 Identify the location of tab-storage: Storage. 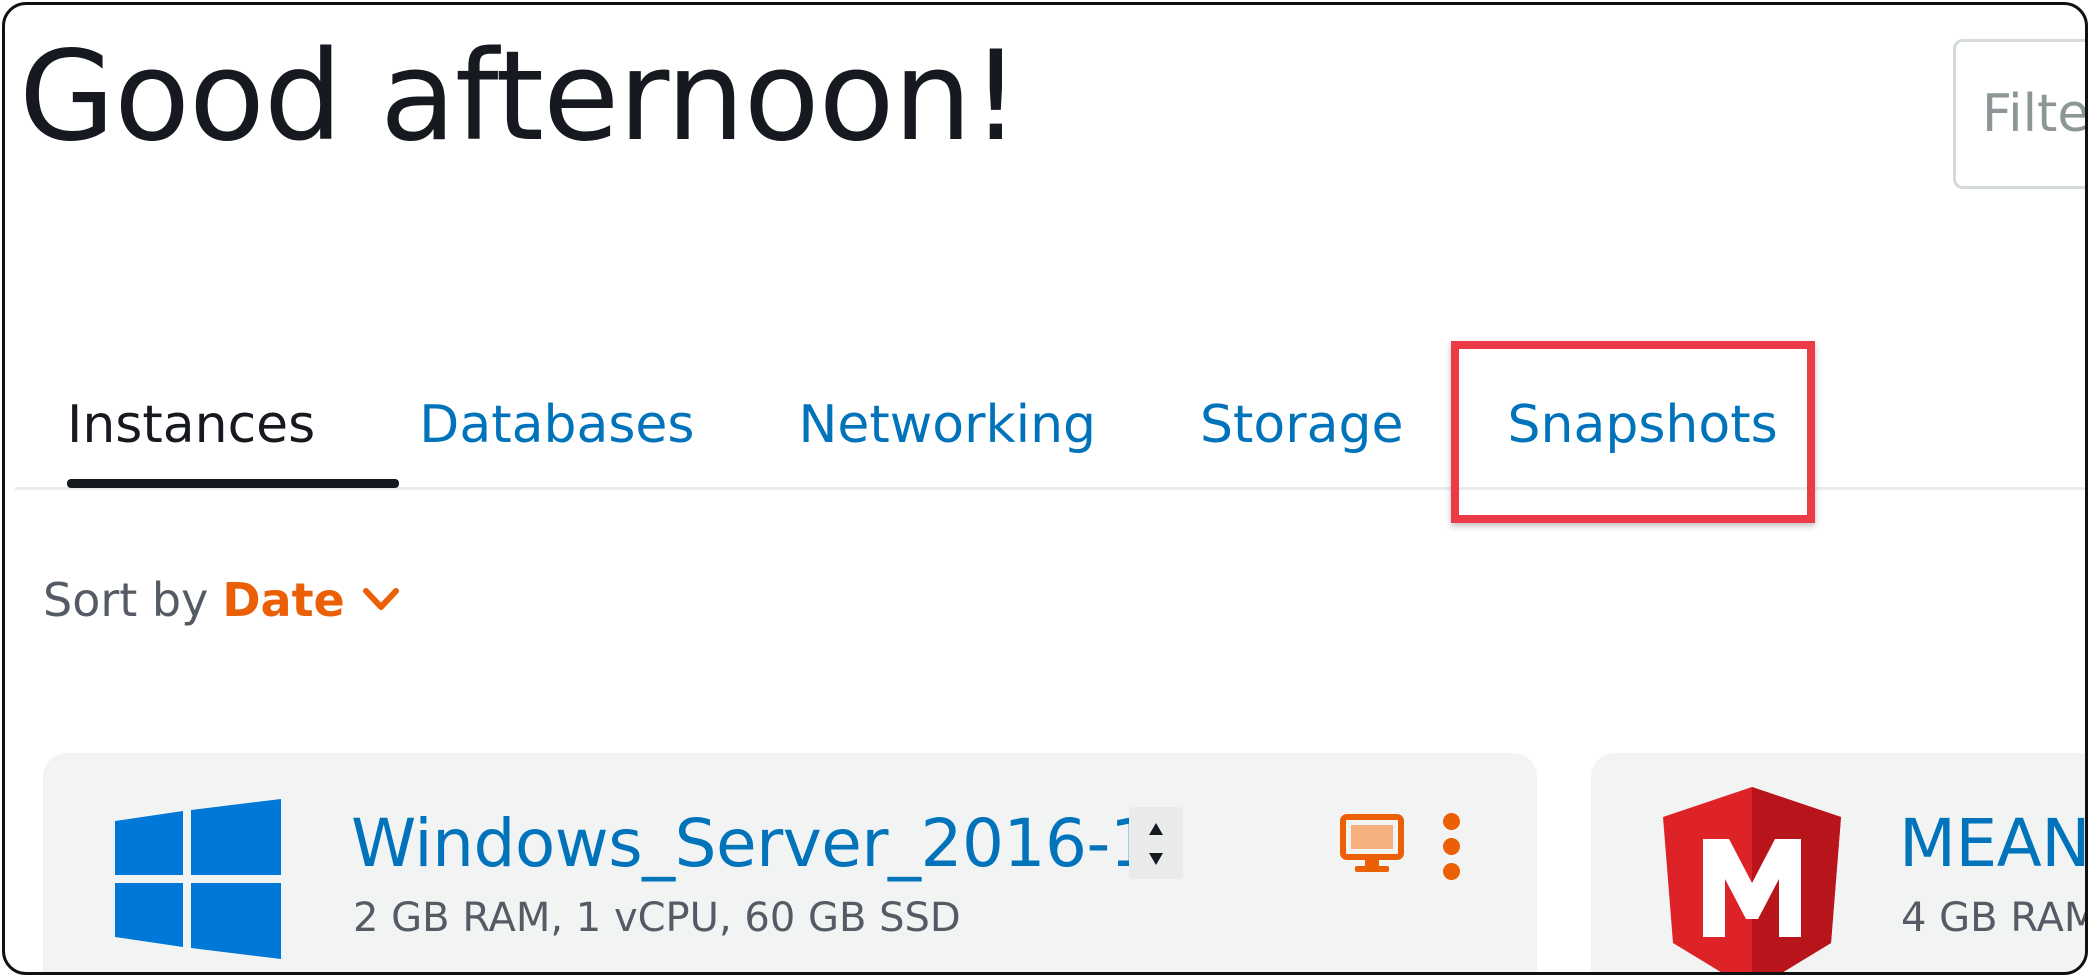
(1301, 430).